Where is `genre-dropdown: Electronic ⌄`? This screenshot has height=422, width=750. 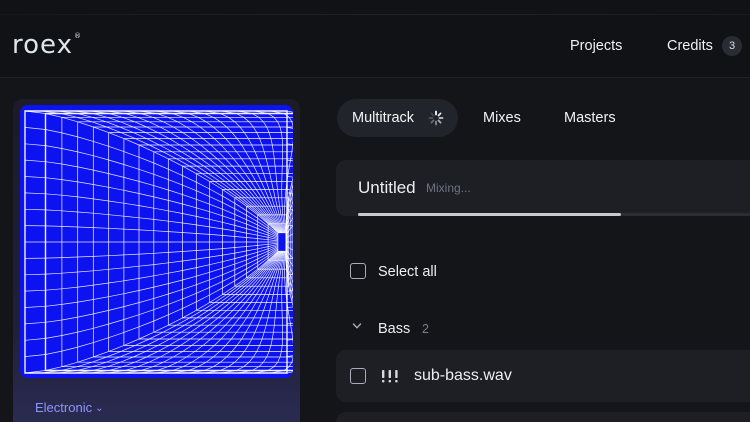
genre-dropdown: Electronic ⌄ is located at coordinates (69, 407).